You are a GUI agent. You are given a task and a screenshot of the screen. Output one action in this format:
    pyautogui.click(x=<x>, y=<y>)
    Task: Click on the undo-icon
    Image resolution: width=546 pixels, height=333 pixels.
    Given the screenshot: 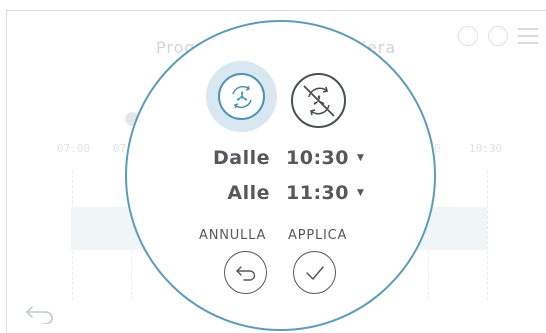 What is the action you would take?
    pyautogui.click(x=245, y=273)
    